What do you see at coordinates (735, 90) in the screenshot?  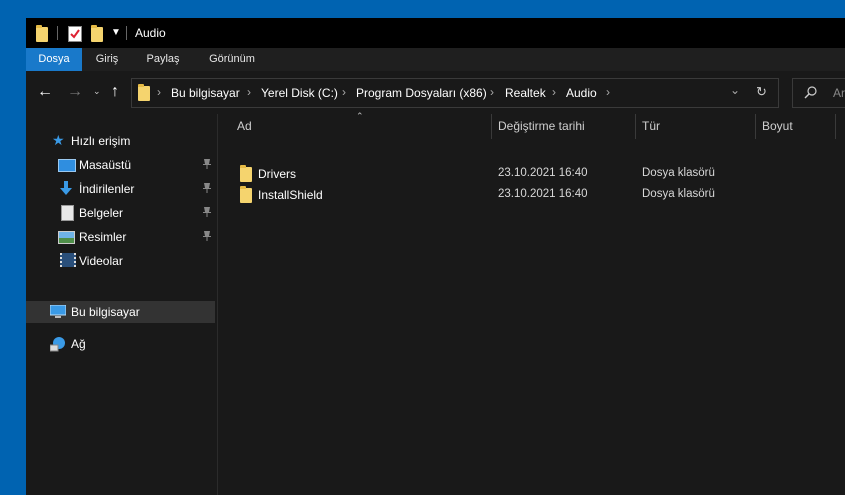 I see `address-dropdown-icon: ⌄` at bounding box center [735, 90].